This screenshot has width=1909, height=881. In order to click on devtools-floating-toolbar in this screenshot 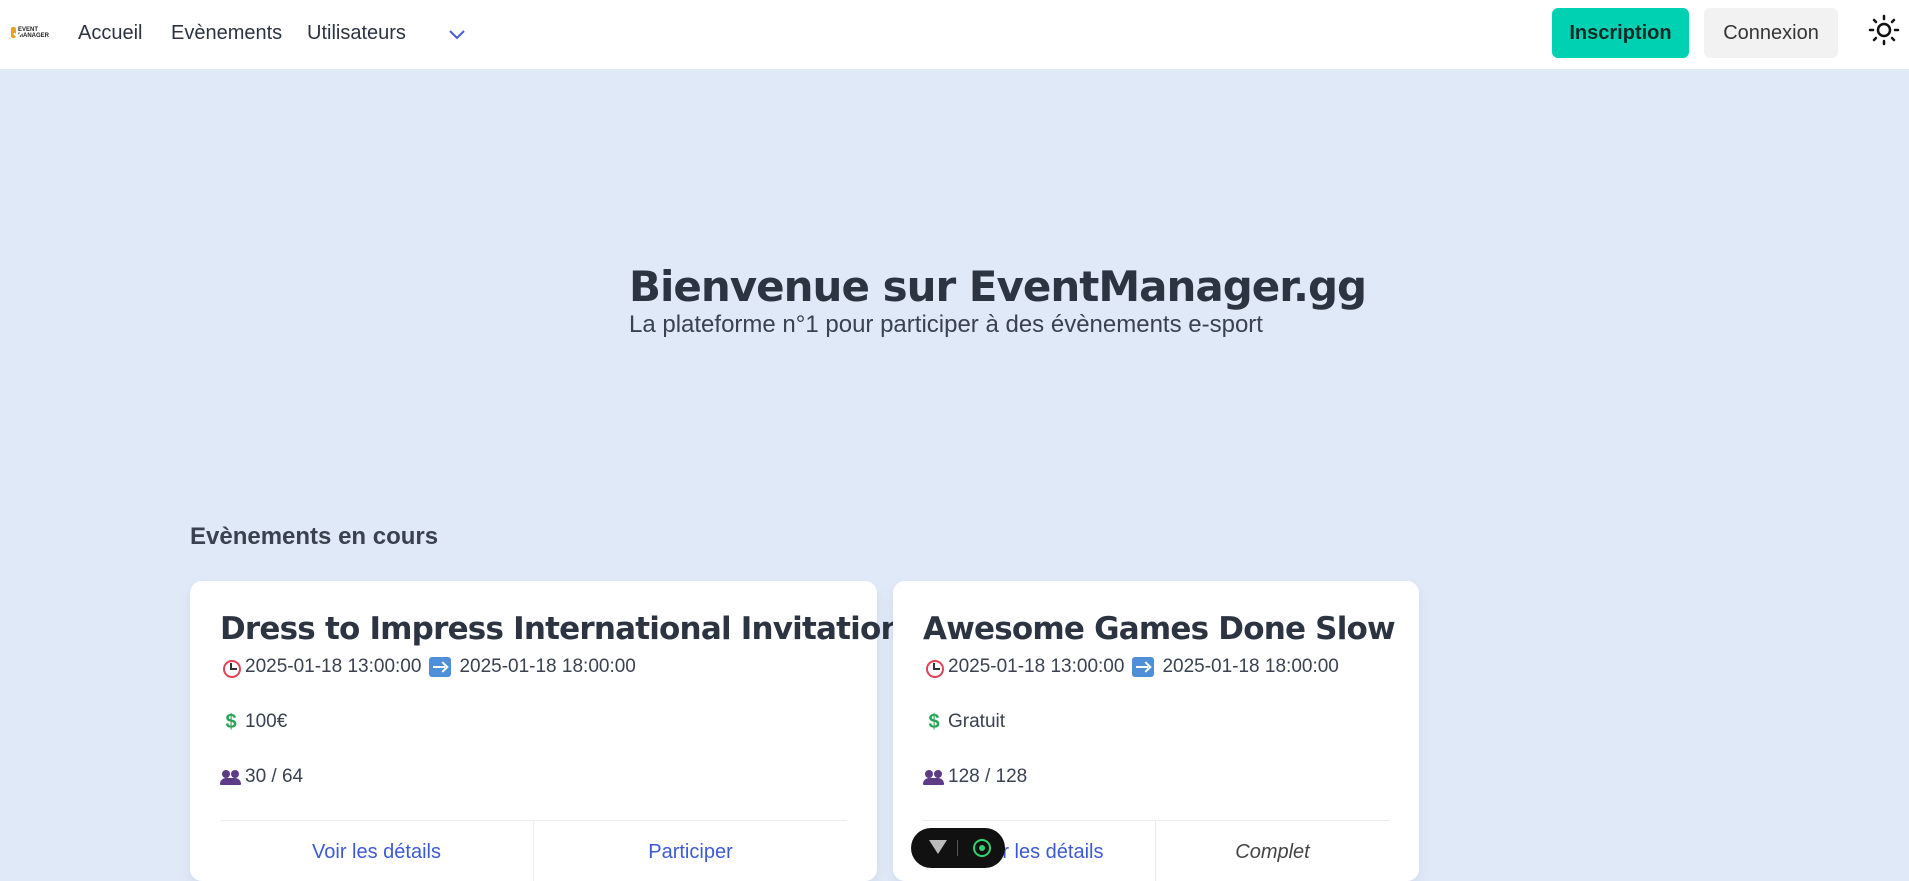, I will do `click(958, 848)`.